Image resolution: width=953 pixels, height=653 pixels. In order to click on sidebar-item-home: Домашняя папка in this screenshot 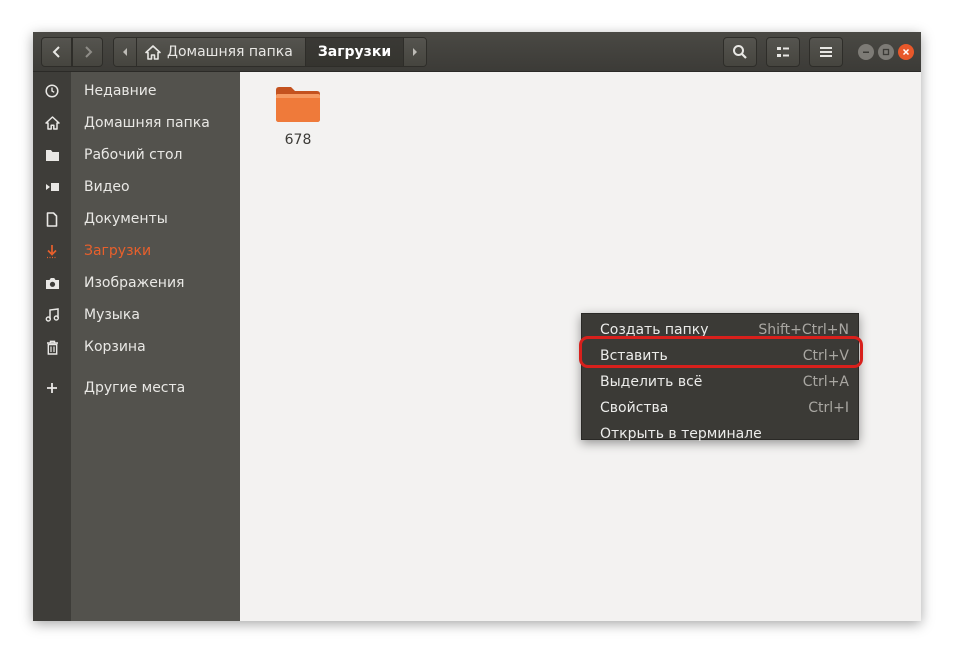, I will do `click(136, 123)`.